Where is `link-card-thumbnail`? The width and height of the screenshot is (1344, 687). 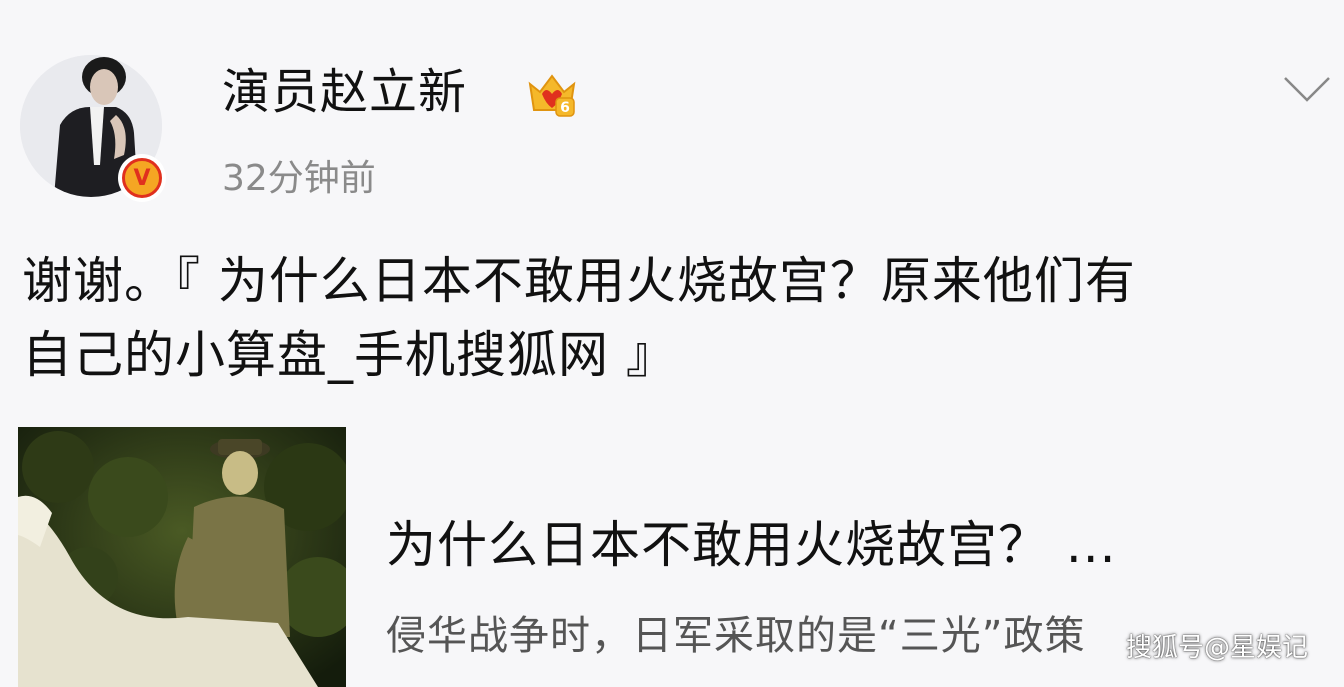
link-card-thumbnail is located at coordinates (182, 557).